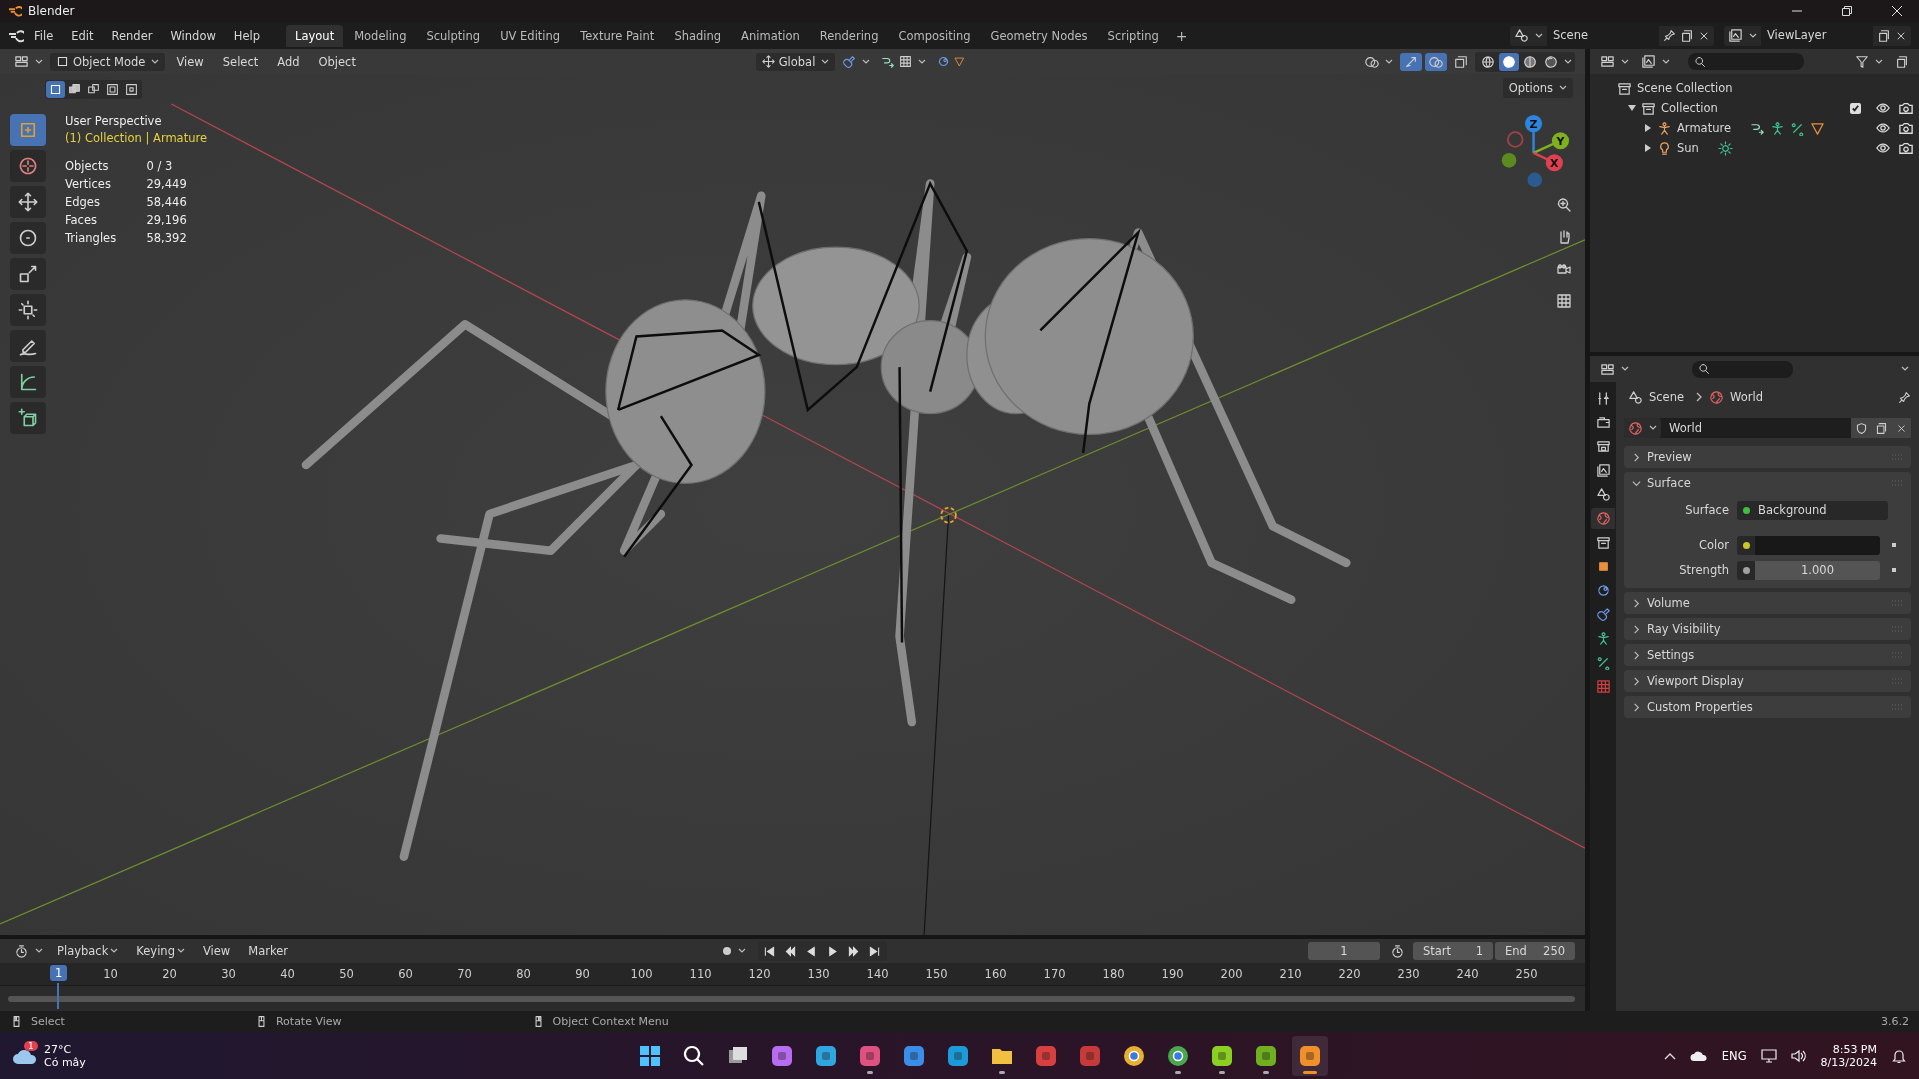 The image size is (1919, 1079). Describe the element at coordinates (167, 202) in the screenshot. I see `stat-value: 58,446` at that location.